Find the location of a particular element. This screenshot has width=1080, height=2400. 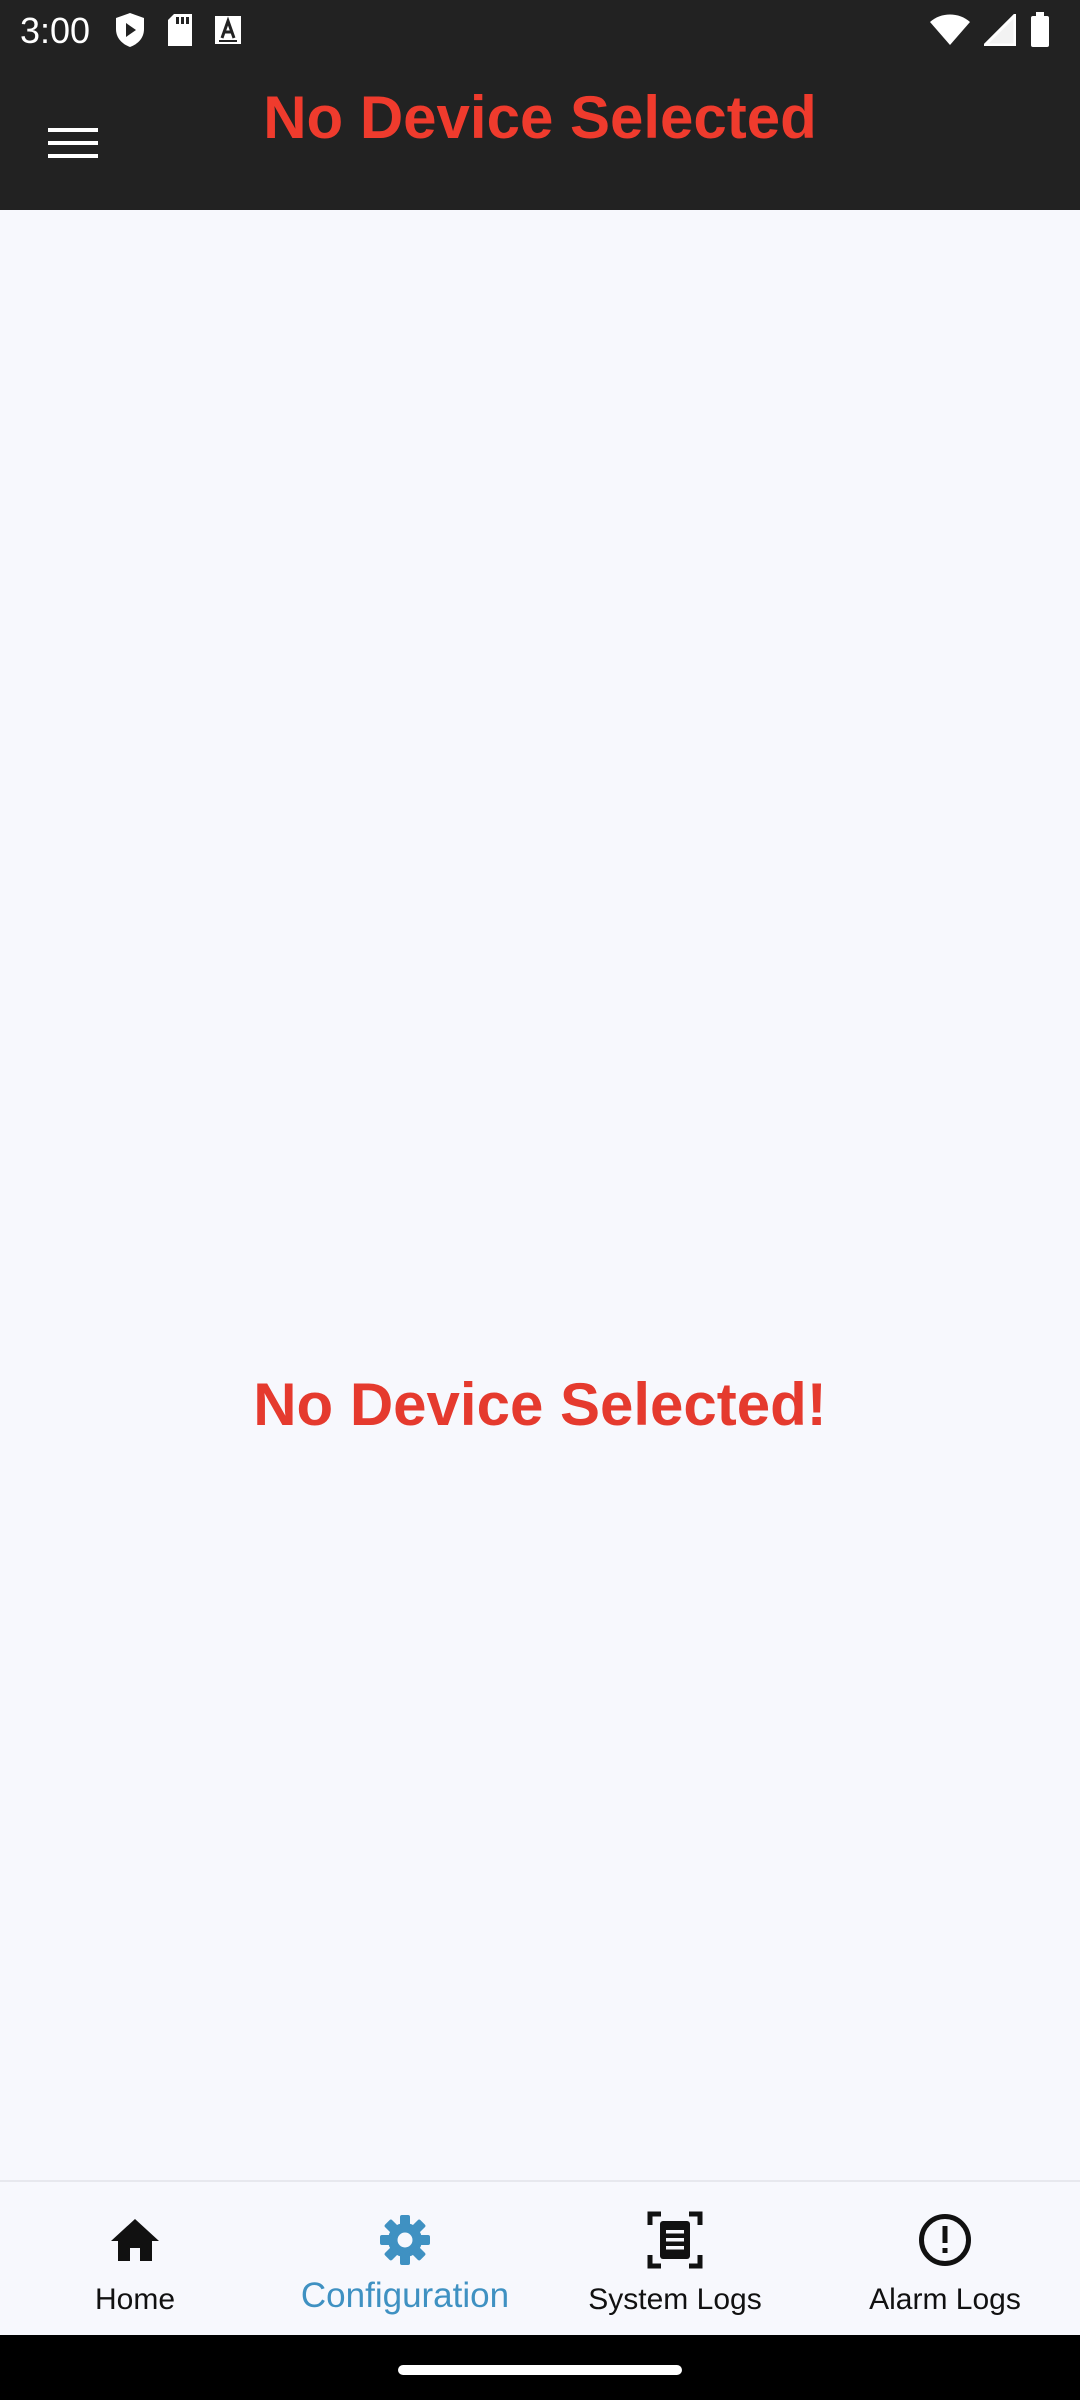

sd-card-icon is located at coordinates (180, 32).